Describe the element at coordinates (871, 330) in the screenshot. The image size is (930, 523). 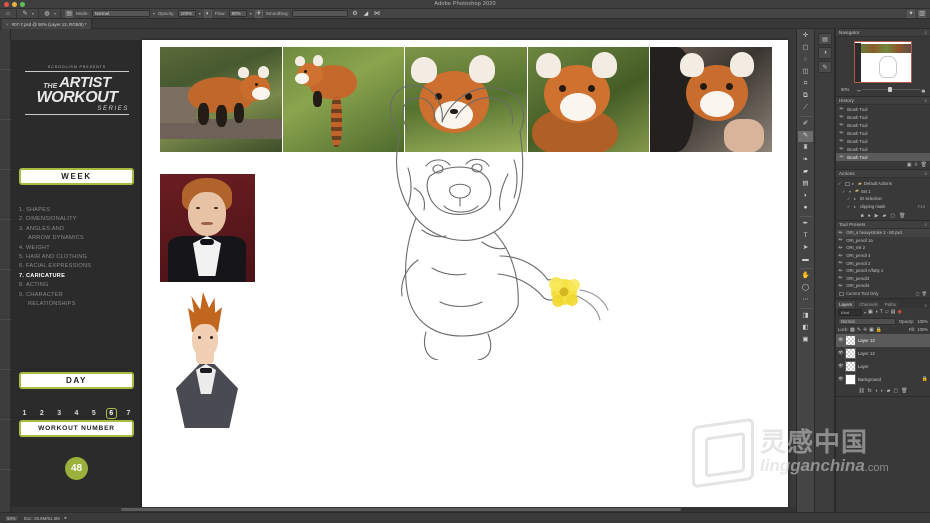
I see `lock-artboard-icon: ▣` at that location.